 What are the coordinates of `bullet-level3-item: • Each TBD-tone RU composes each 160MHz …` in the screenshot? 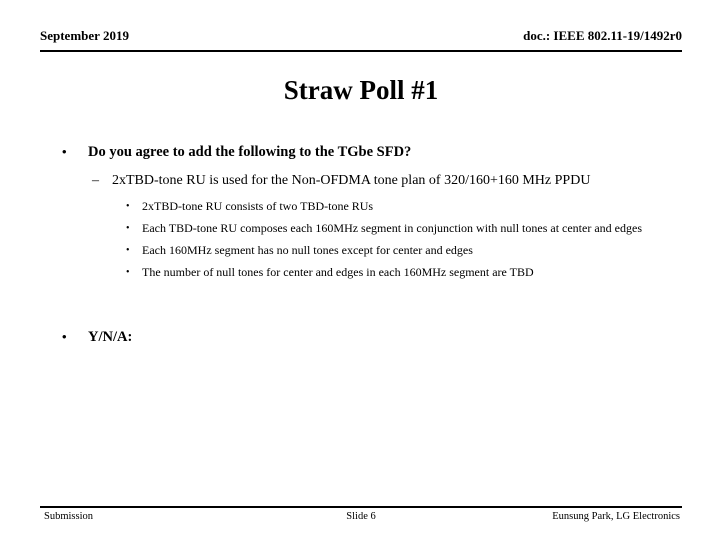 It's located at (364, 228).